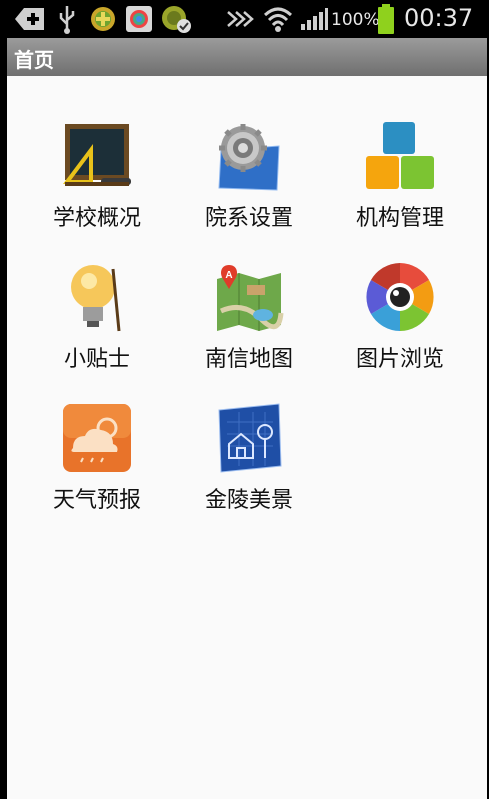 This screenshot has height=799, width=489. I want to click on map-icon: A, so click(250, 298).